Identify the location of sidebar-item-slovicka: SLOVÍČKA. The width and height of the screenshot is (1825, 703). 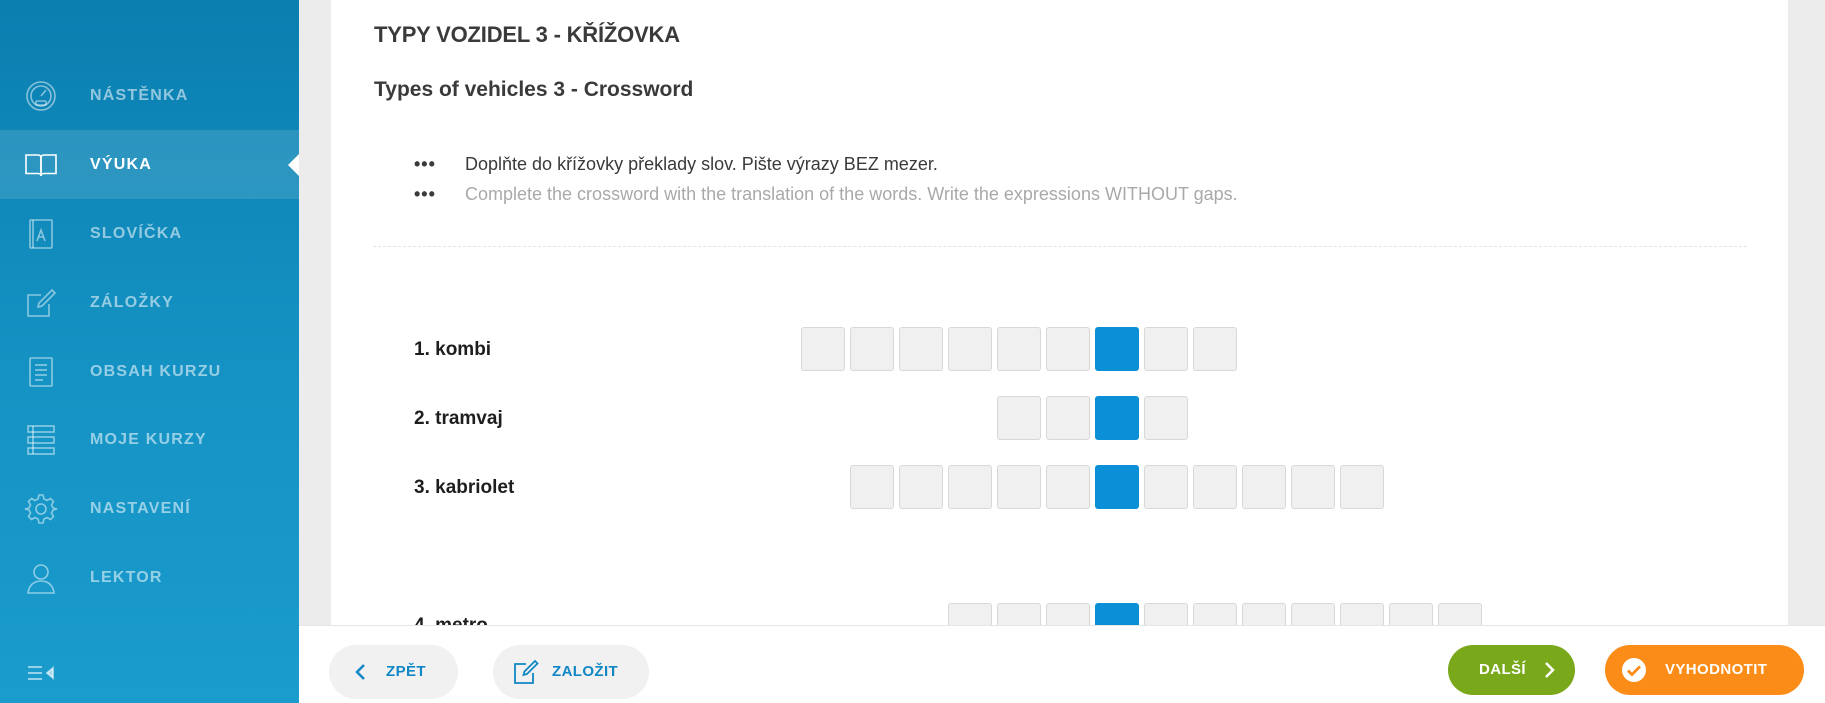
(149, 233).